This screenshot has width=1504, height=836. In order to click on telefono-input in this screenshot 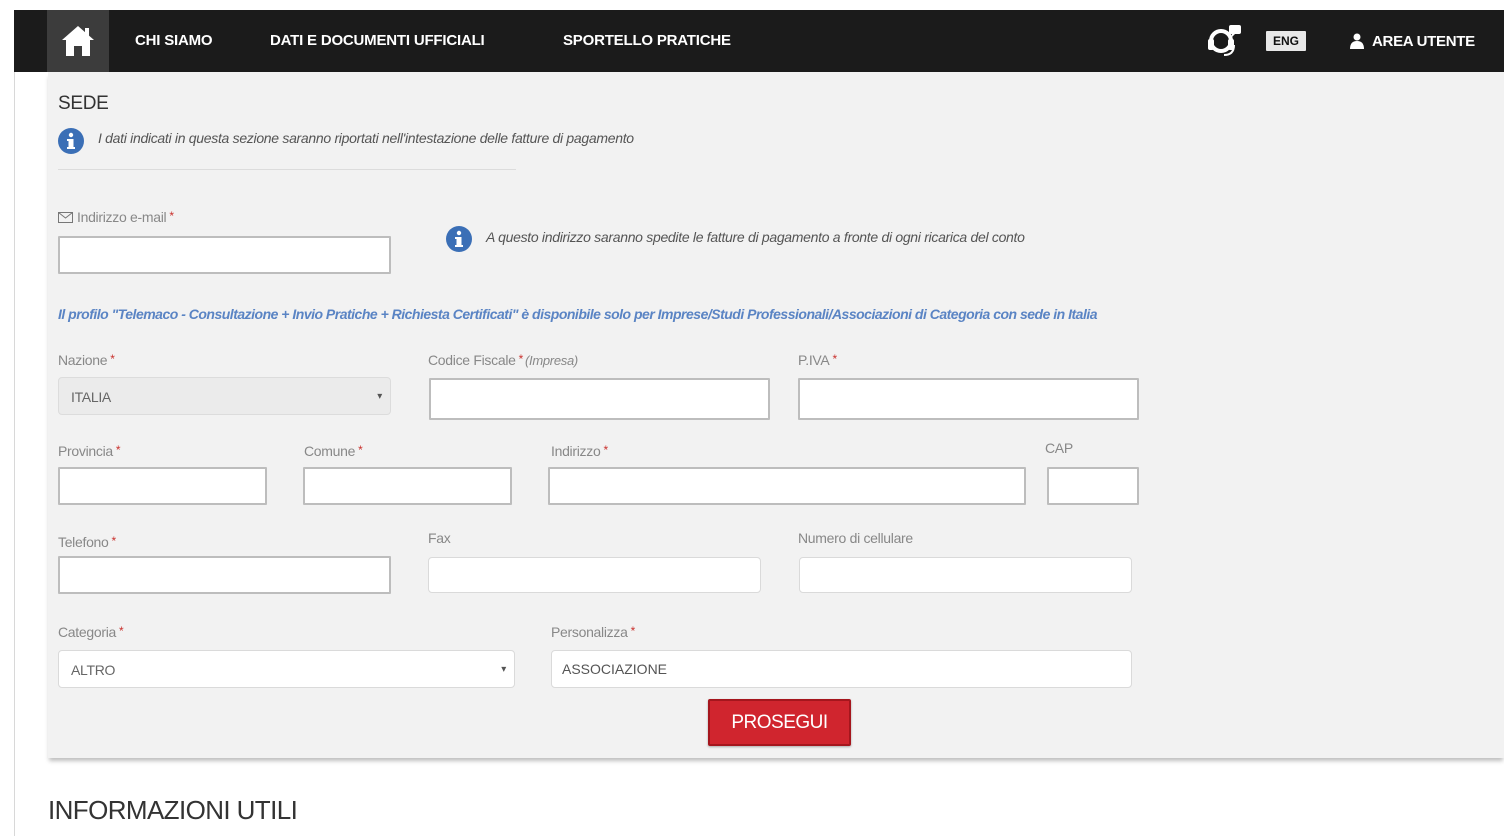, I will do `click(224, 575)`.